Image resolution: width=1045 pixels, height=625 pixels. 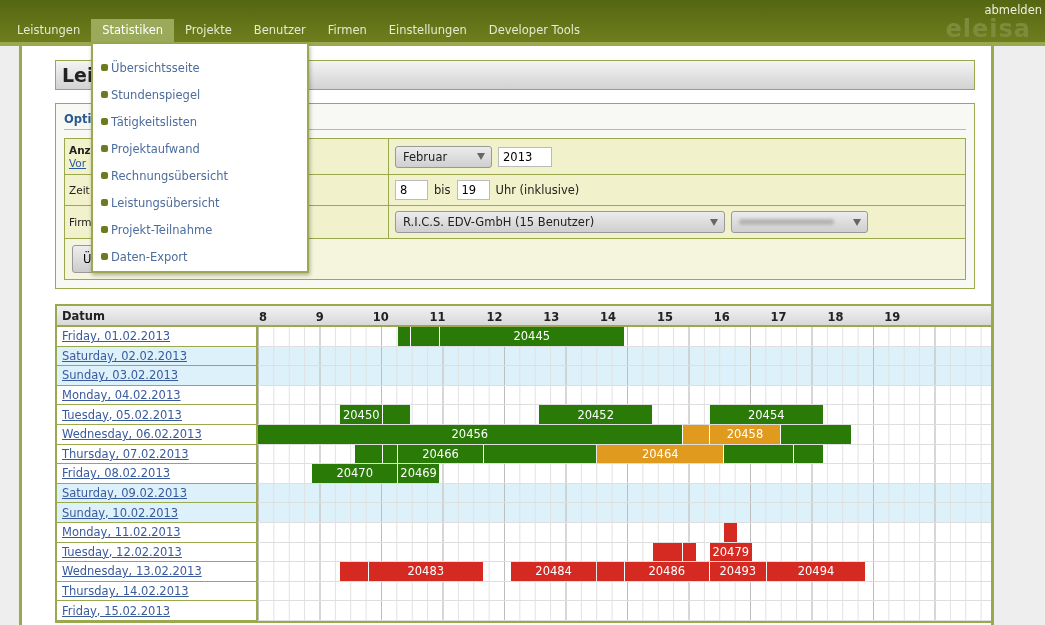 What do you see at coordinates (443, 156) in the screenshot?
I see `month-select: Februar` at bounding box center [443, 156].